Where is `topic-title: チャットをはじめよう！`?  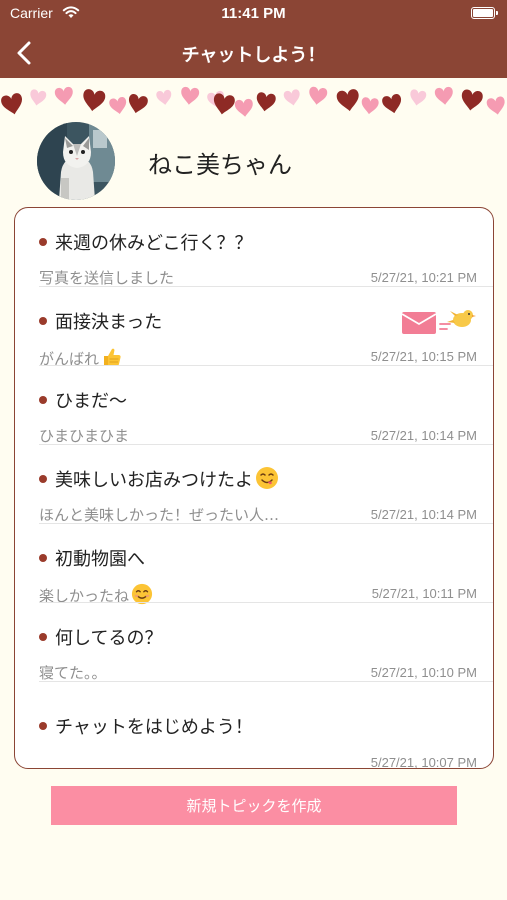 topic-title: チャットをはじめよう！ is located at coordinates (154, 727).